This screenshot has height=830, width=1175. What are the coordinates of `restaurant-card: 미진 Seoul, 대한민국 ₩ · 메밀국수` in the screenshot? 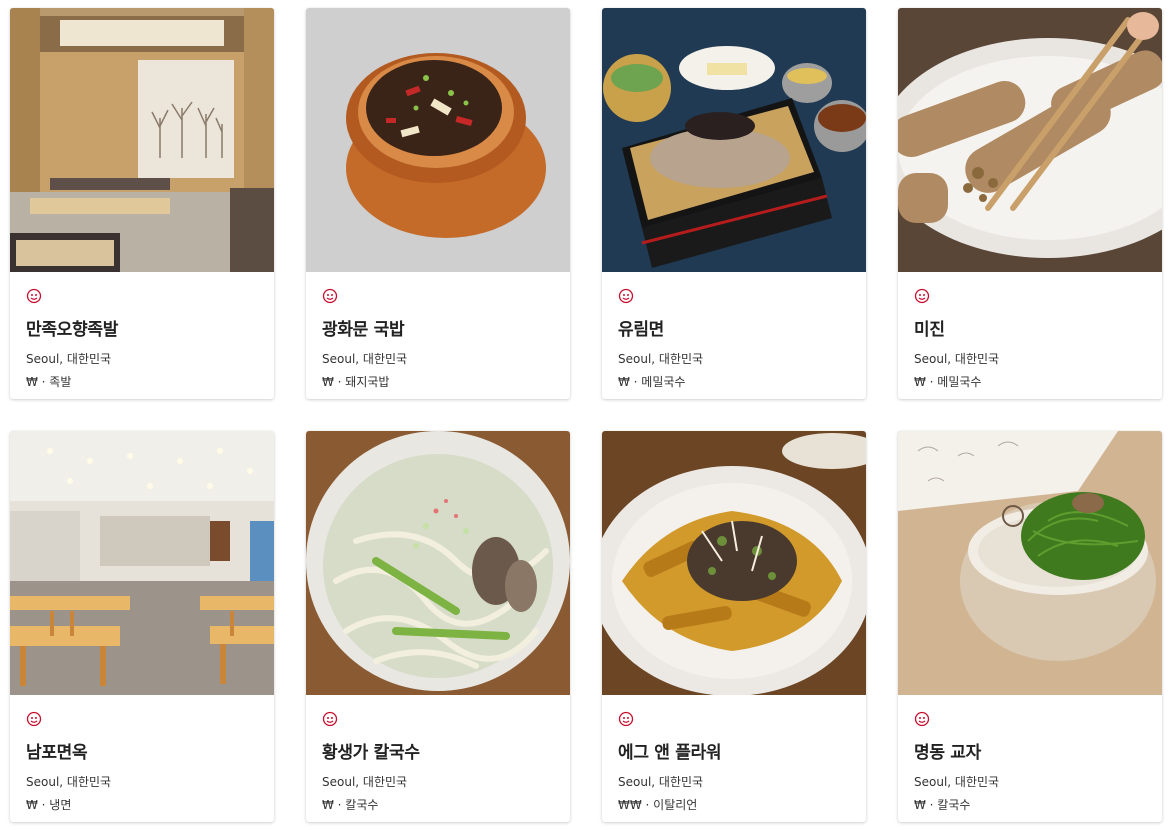 It's located at (1030, 203).